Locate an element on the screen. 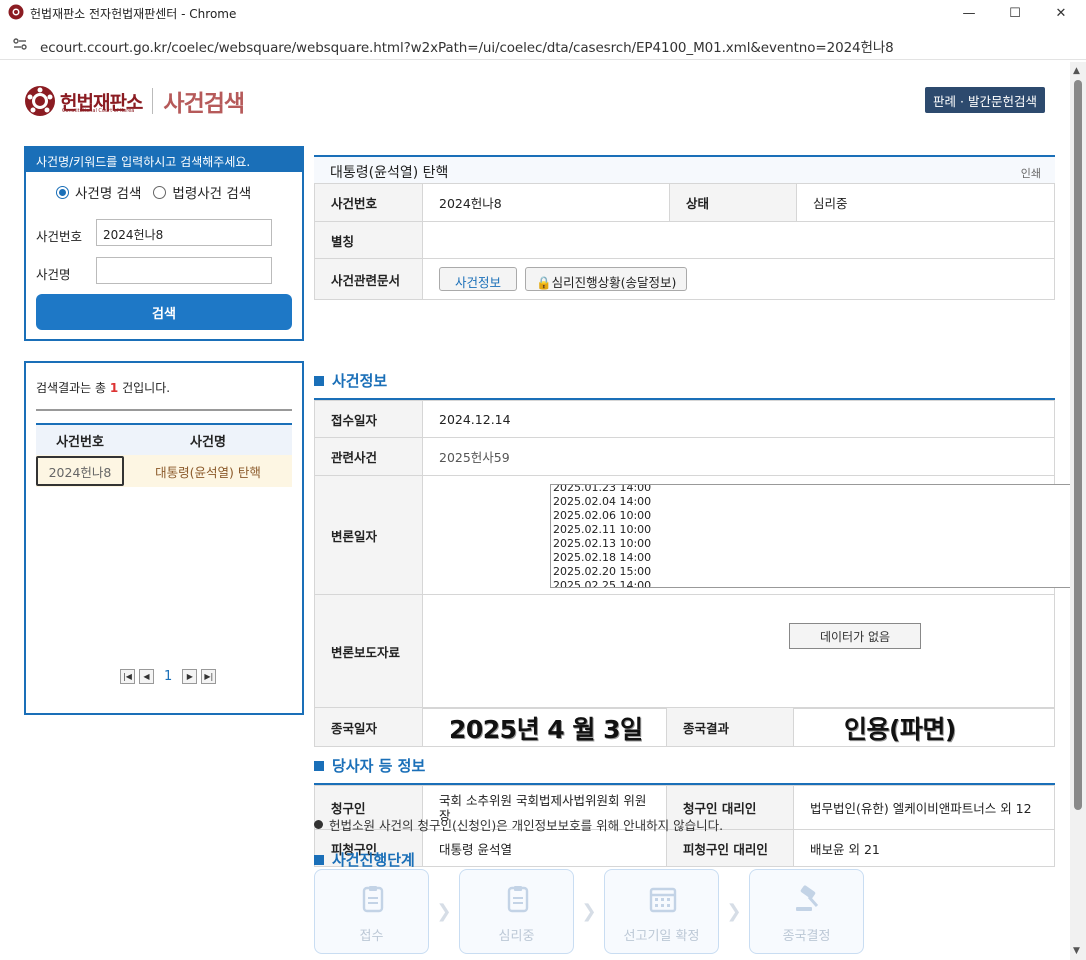  maximize-button: ☐ is located at coordinates (1015, 13).